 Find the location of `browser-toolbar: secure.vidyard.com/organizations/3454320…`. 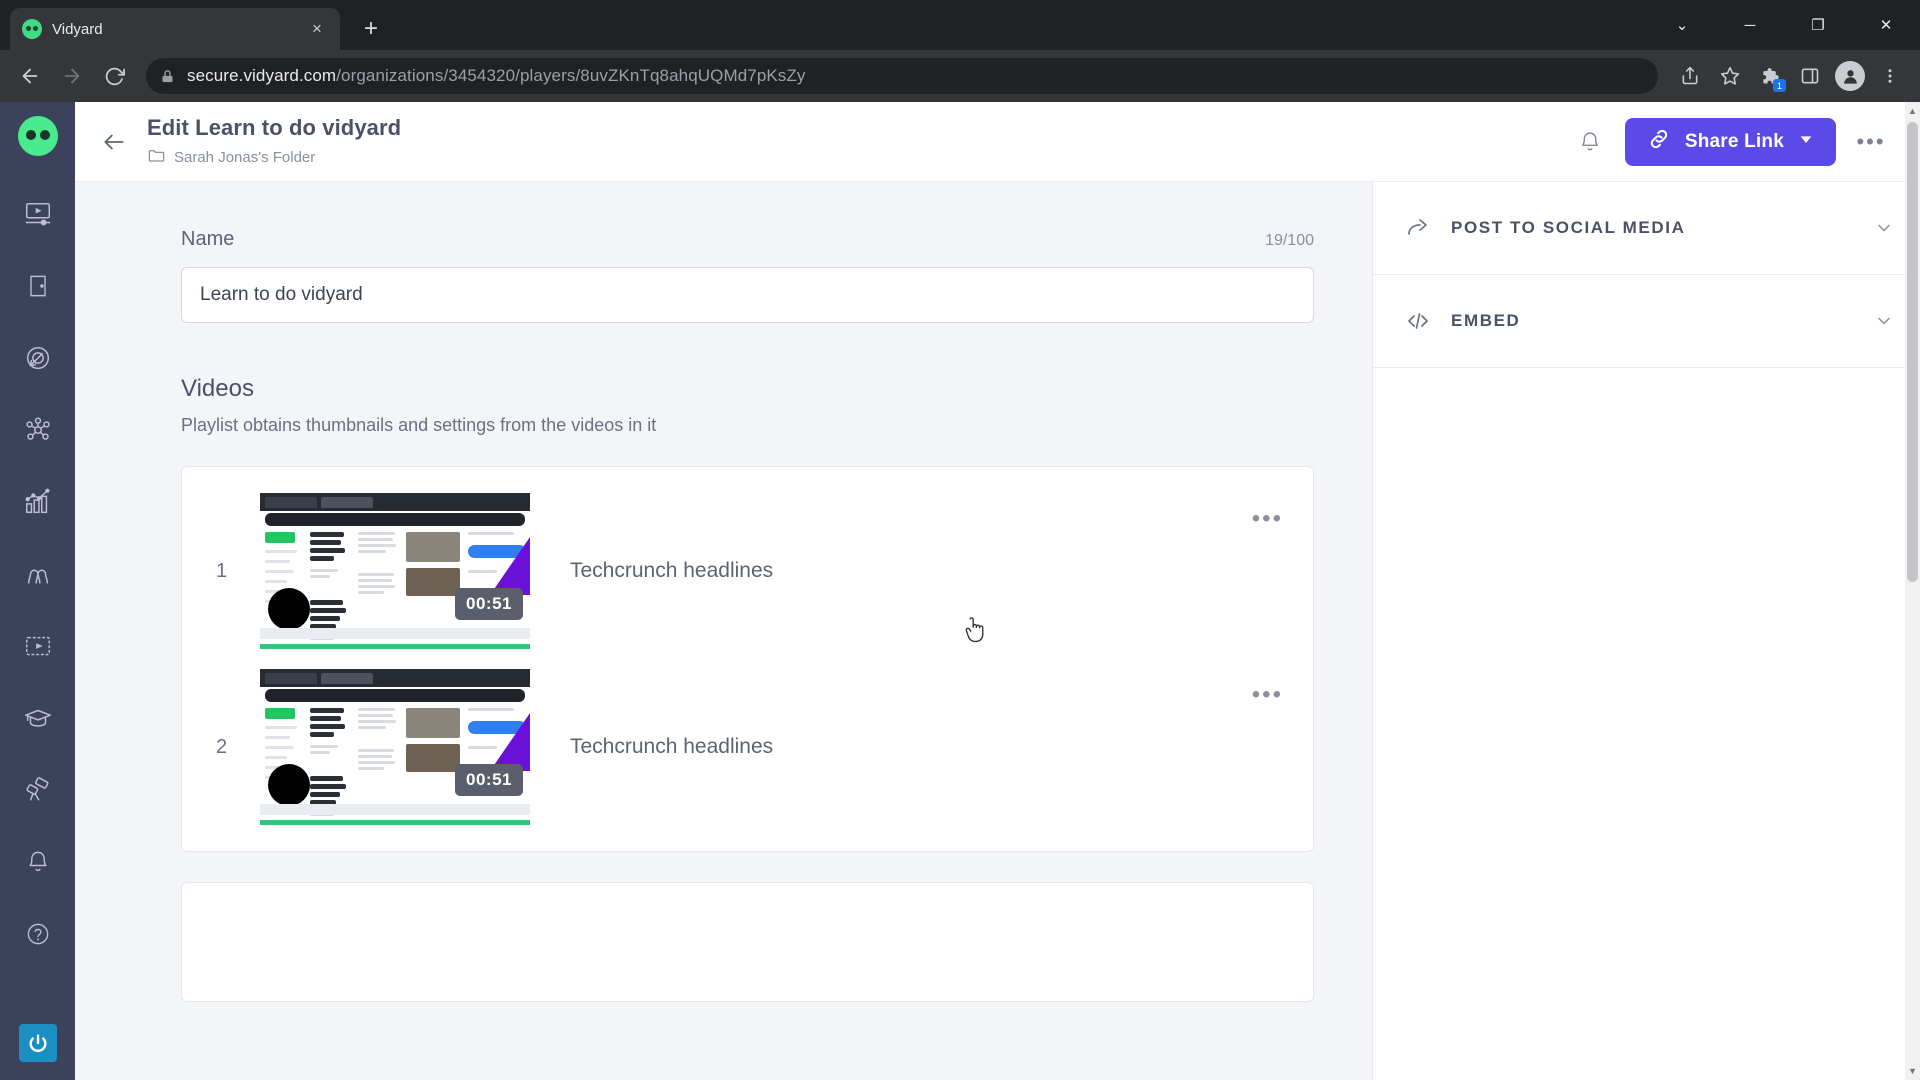

browser-toolbar: secure.vidyard.com/organizations/3454320… is located at coordinates (960, 76).